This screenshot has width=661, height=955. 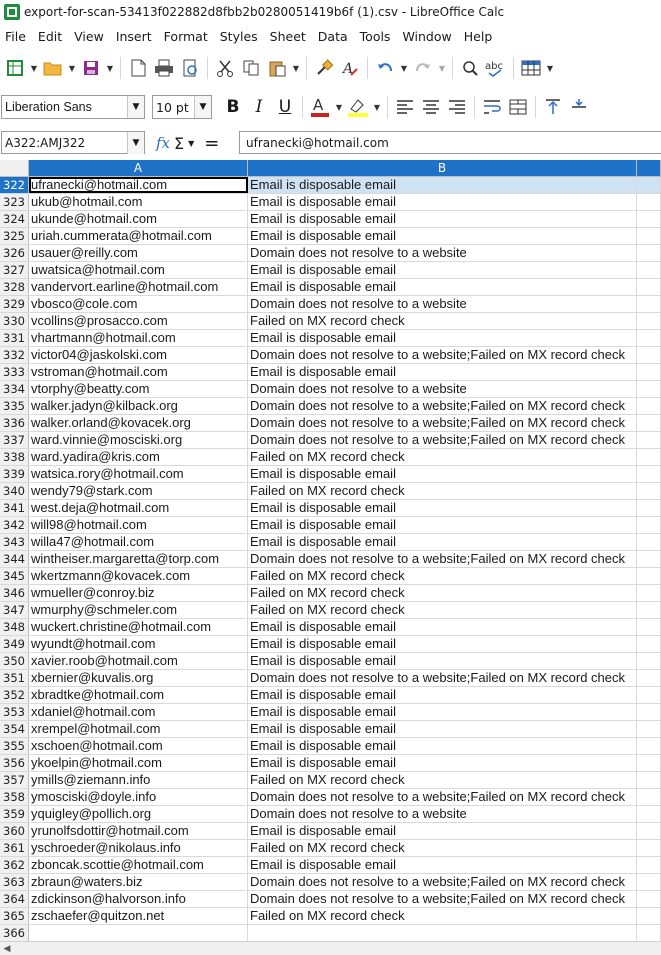 What do you see at coordinates (14, 678) in the screenshot?
I see `row-header: 351` at bounding box center [14, 678].